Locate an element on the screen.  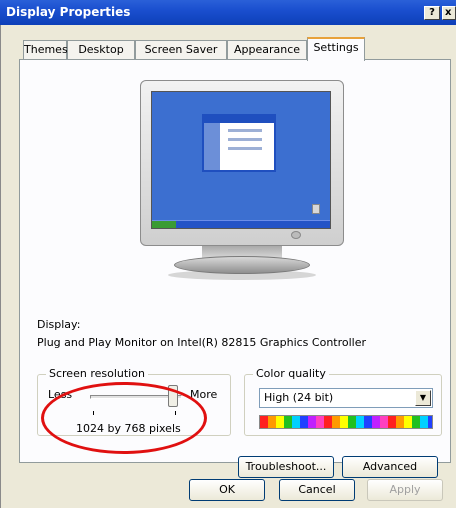
color-quality-title: Color quality is located at coordinates (291, 374).